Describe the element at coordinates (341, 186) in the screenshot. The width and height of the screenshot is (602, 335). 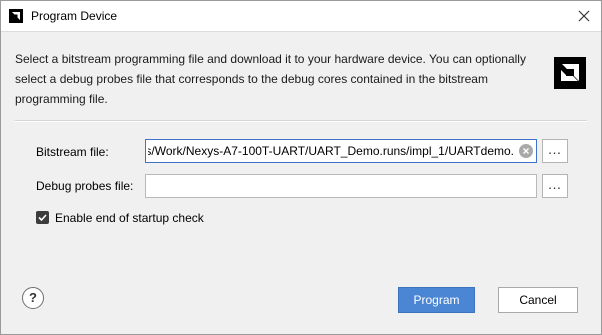
I see `debug-probes-file-input` at that location.